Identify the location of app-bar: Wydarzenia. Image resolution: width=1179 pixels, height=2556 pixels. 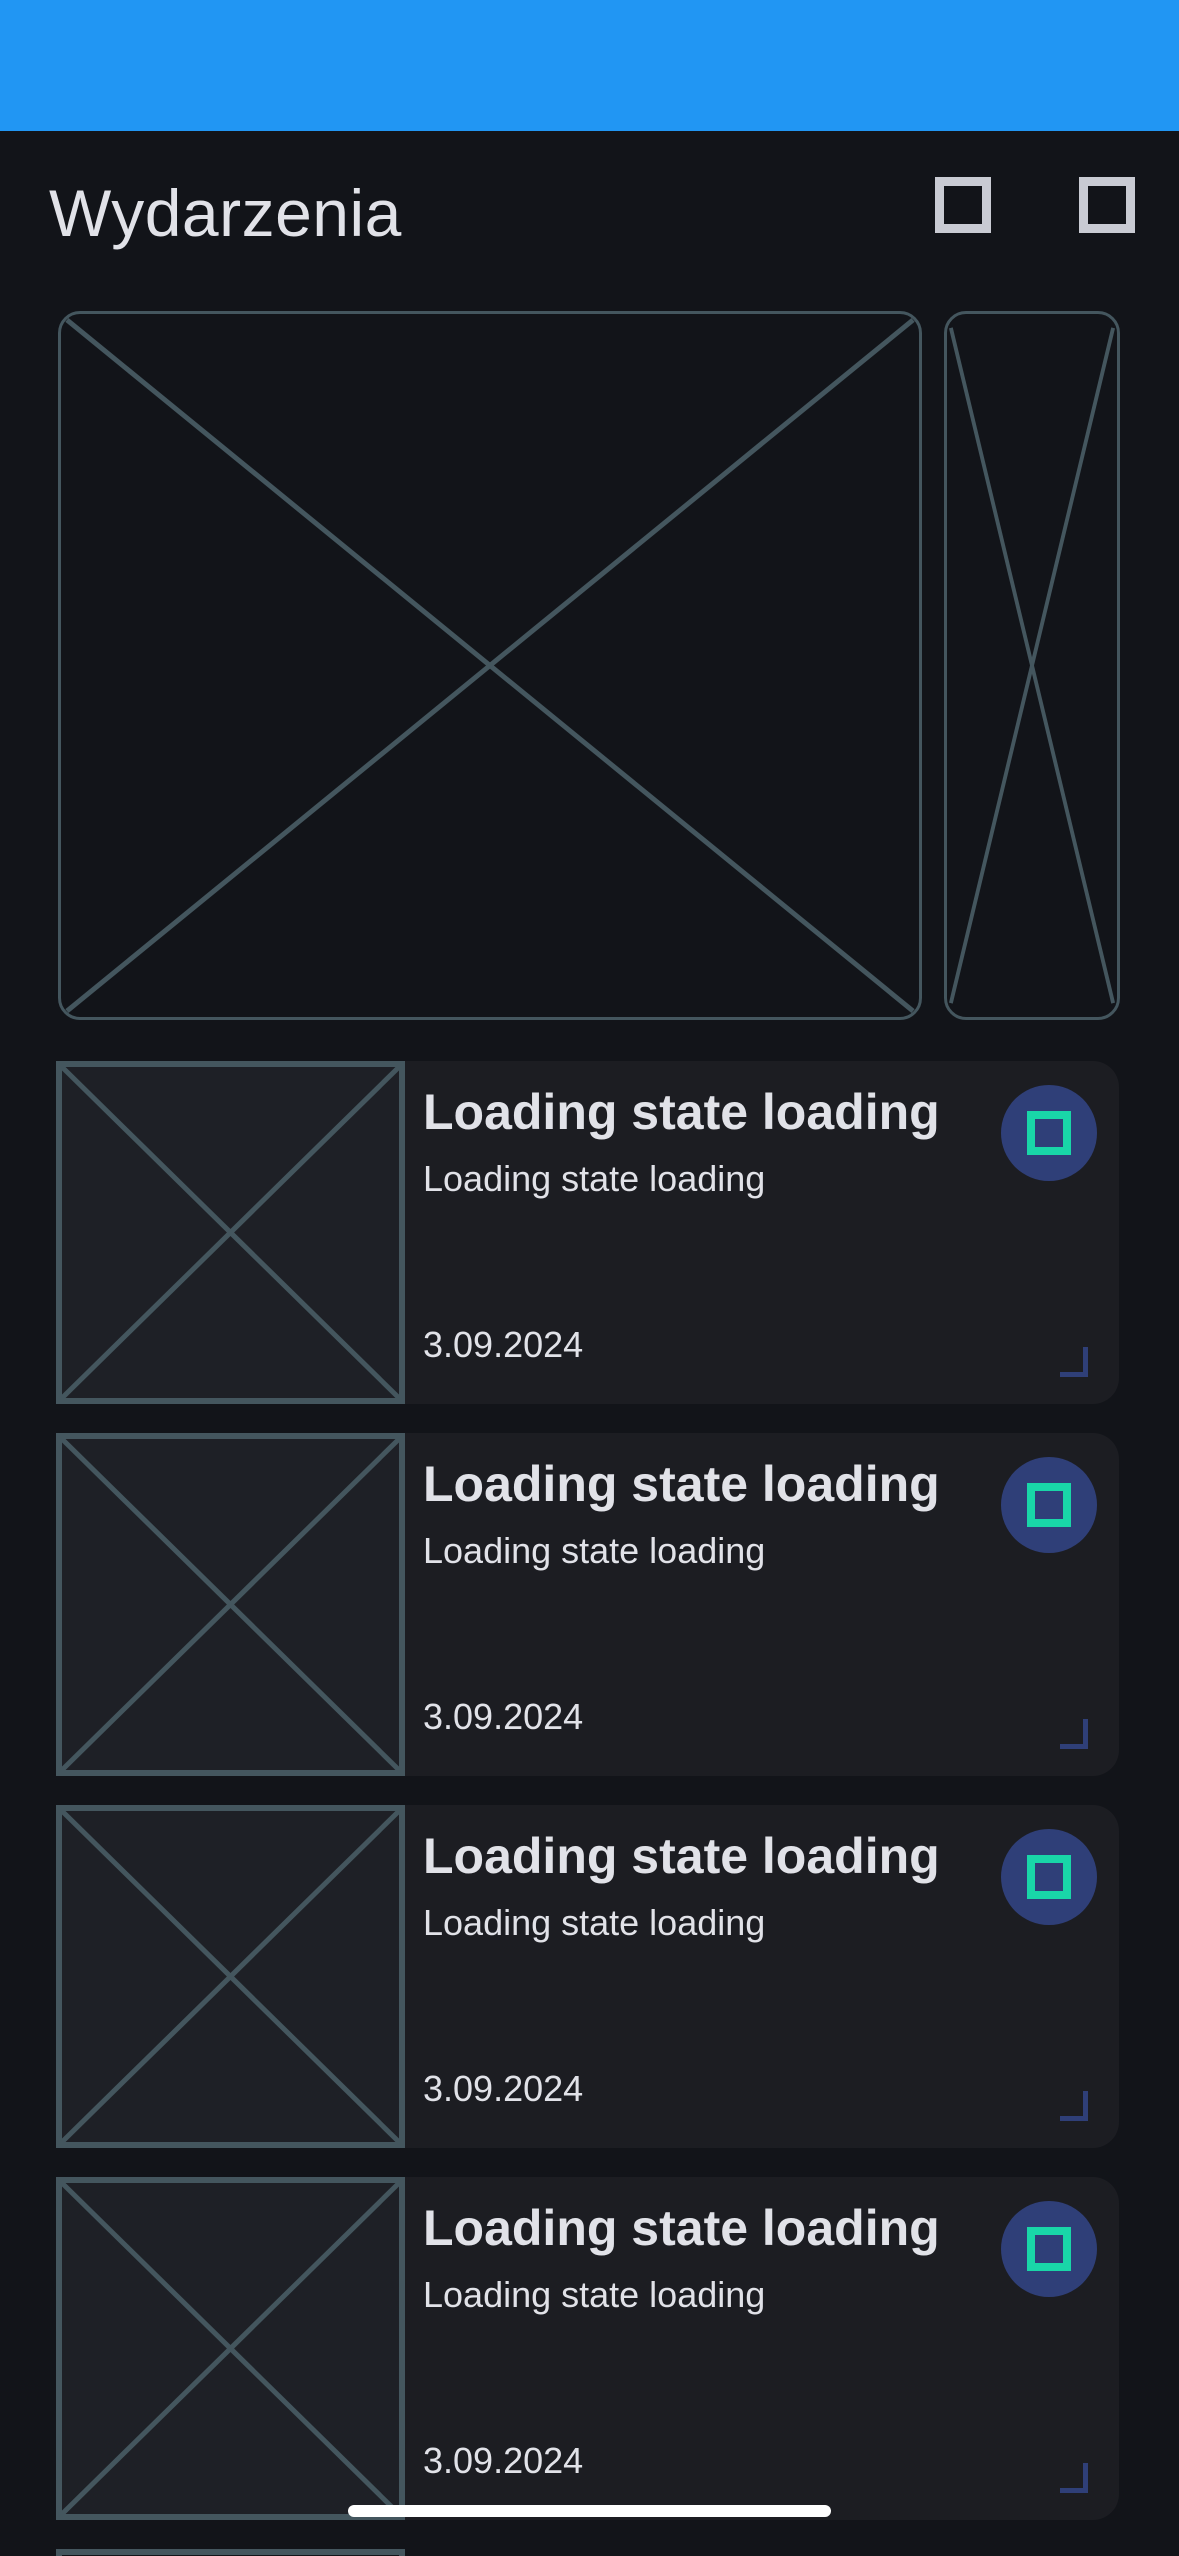
(589, 213).